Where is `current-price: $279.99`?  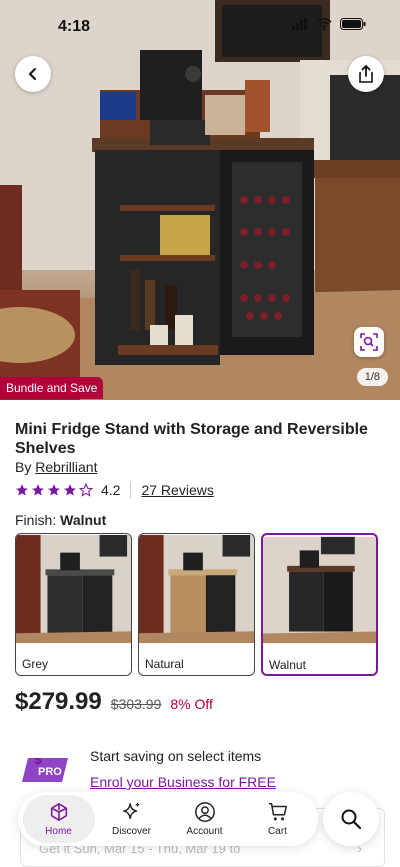 current-price: $279.99 is located at coordinates (58, 701).